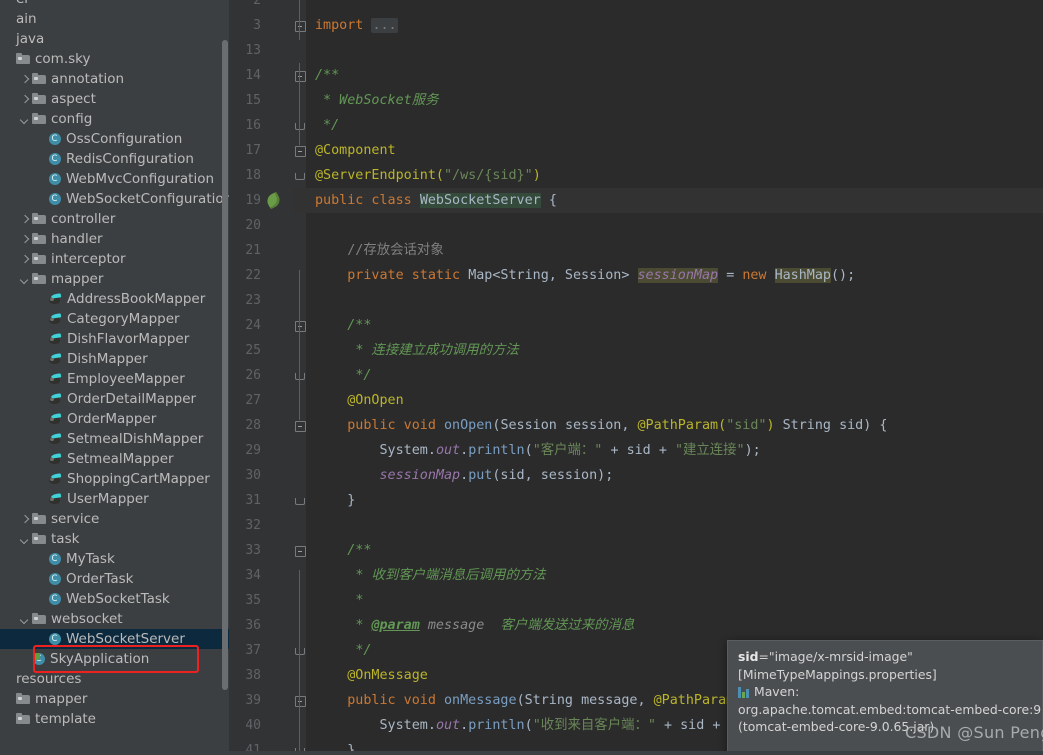 The height and width of the screenshot is (755, 1043). I want to click on tree-item-employeemapper: EmployeeMapper, so click(114, 379).